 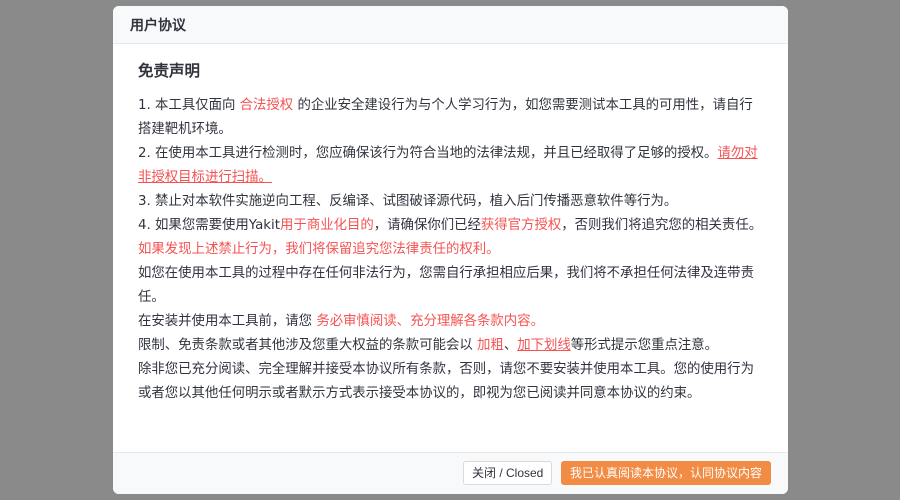 I want to click on bold-highlight: 加粗, so click(x=490, y=345).